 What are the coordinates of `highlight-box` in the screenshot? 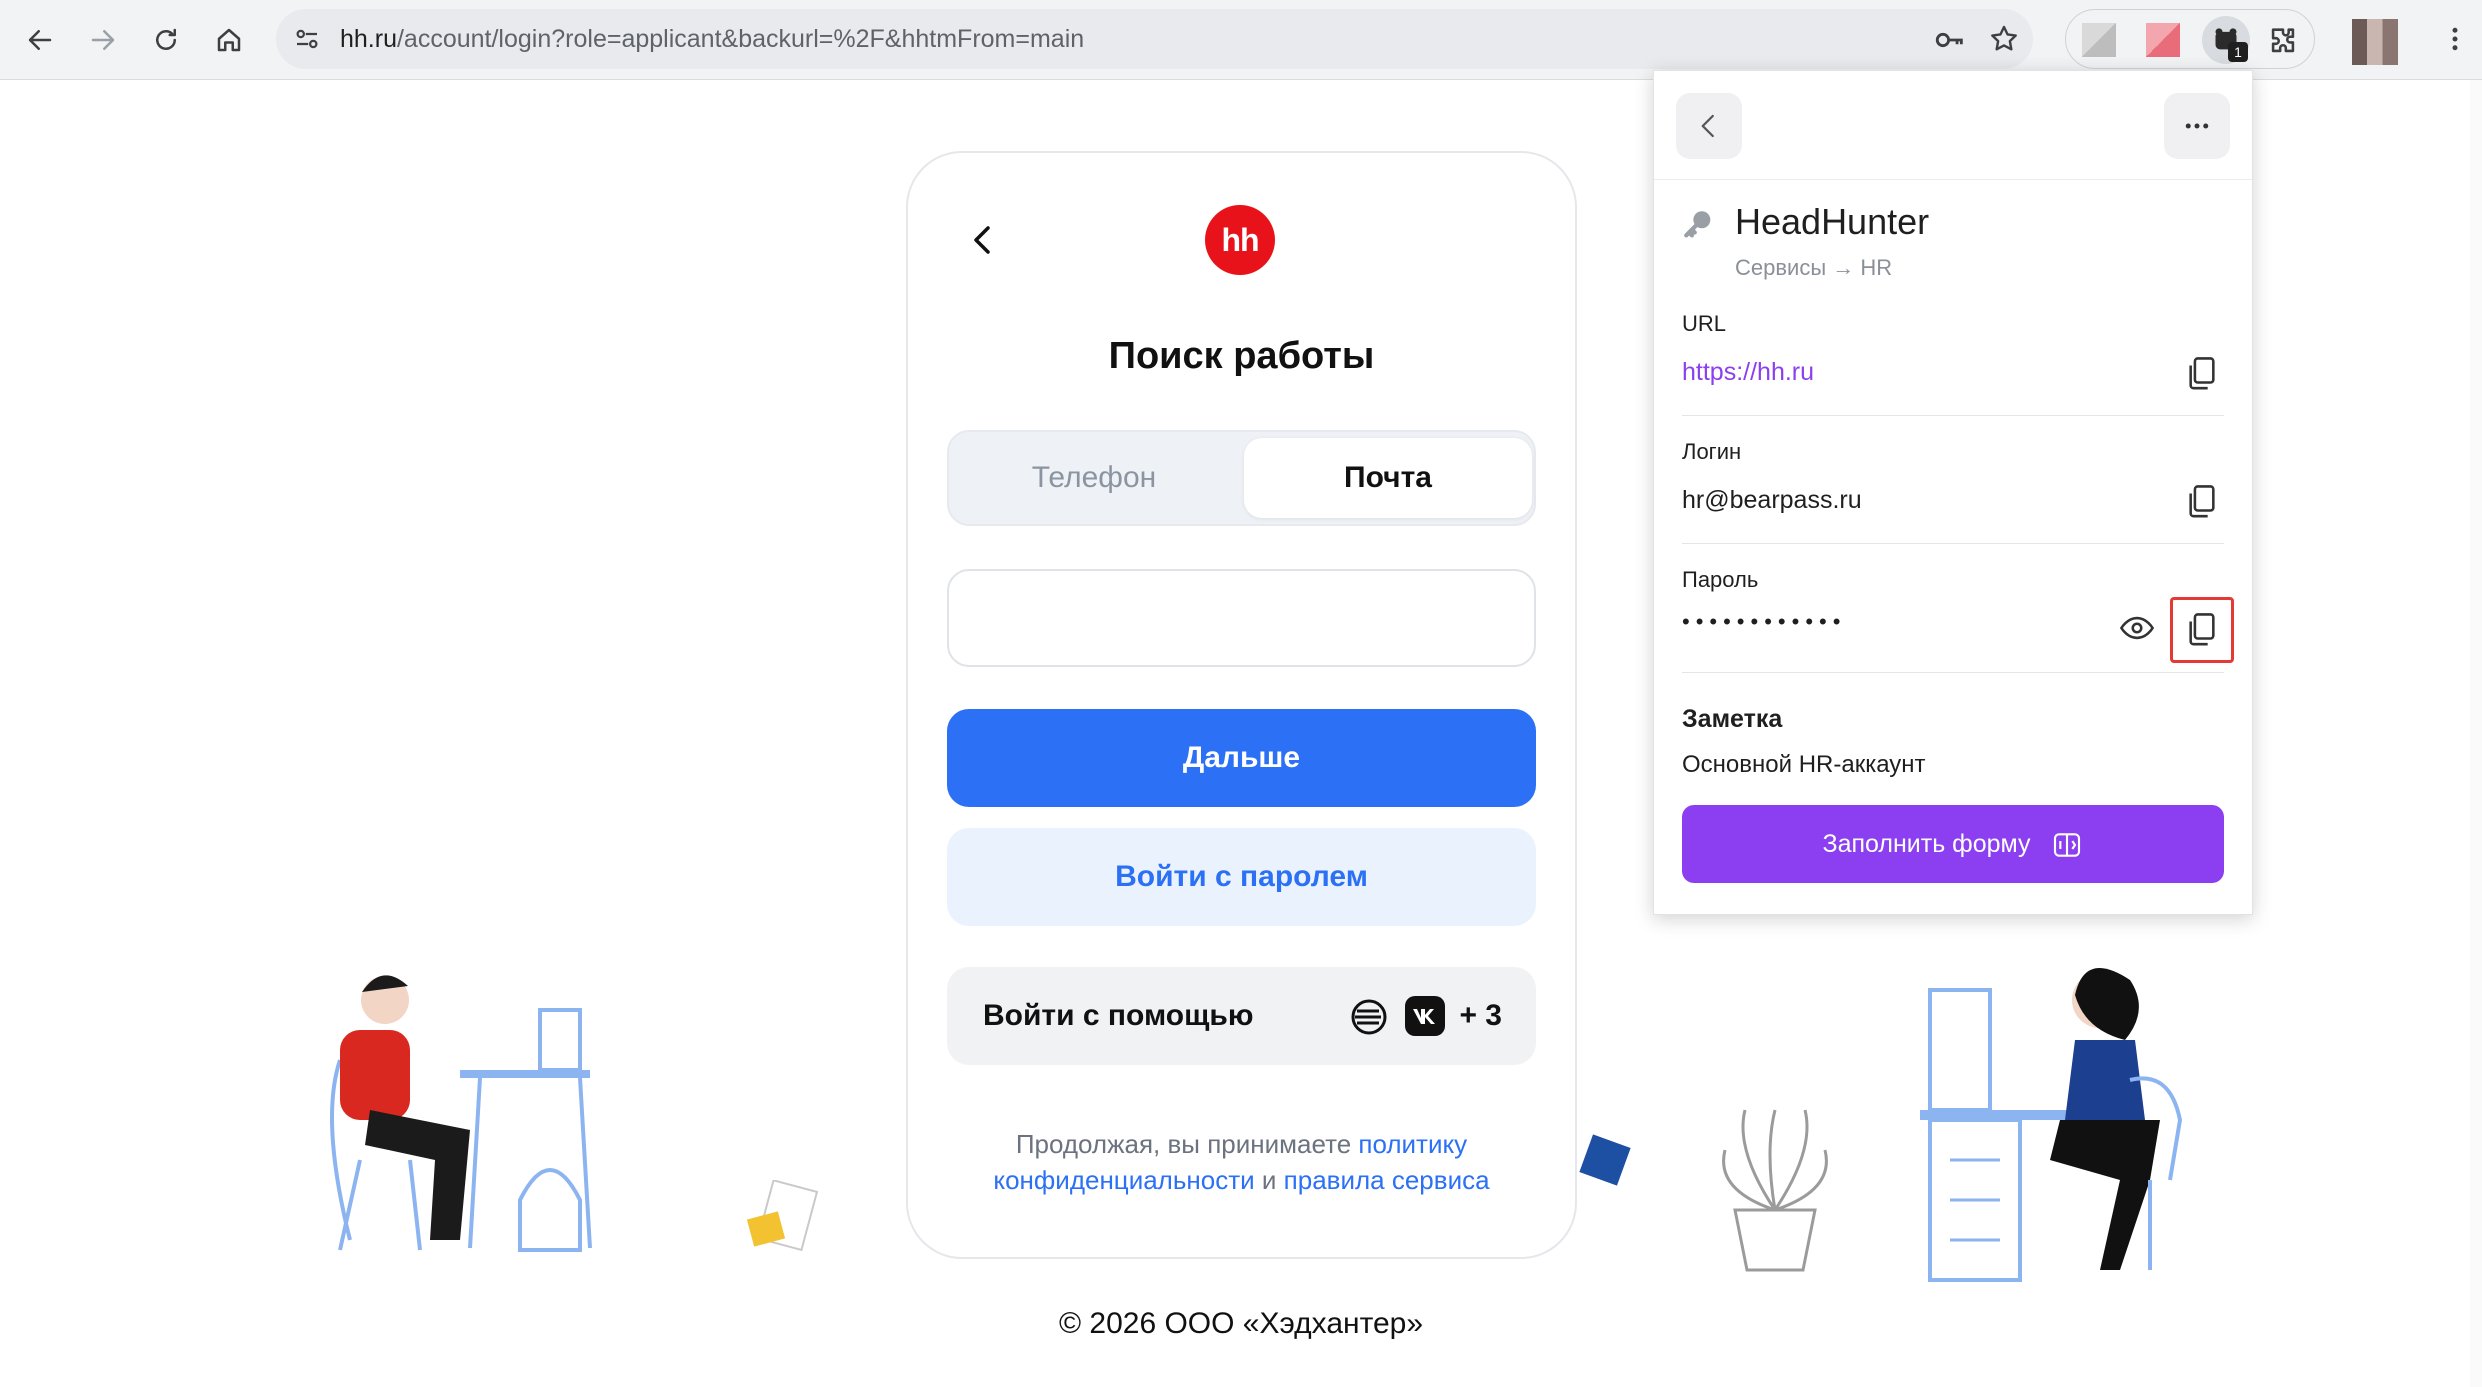 It's located at (2202, 630).